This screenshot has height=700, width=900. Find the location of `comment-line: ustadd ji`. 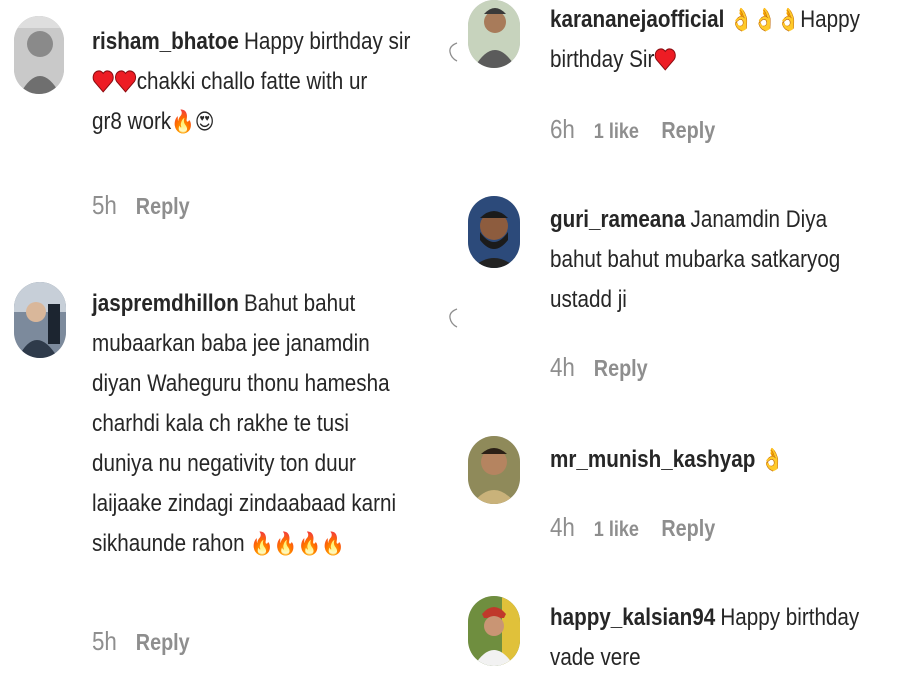

comment-line: ustadd ji is located at coordinates (588, 299).